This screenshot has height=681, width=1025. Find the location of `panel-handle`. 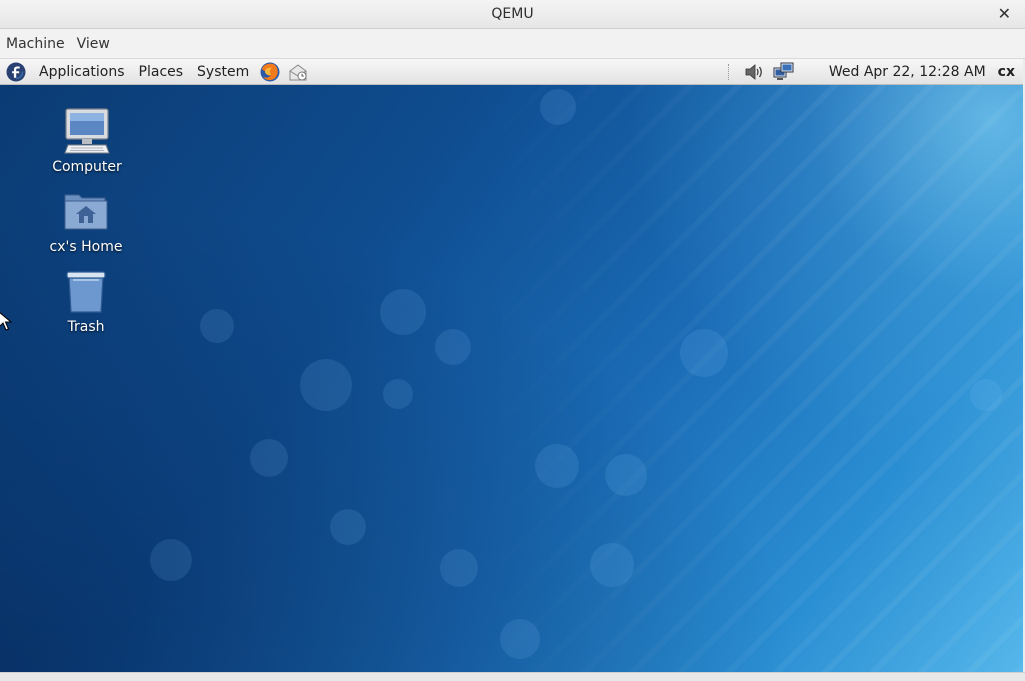

panel-handle is located at coordinates (729, 71).